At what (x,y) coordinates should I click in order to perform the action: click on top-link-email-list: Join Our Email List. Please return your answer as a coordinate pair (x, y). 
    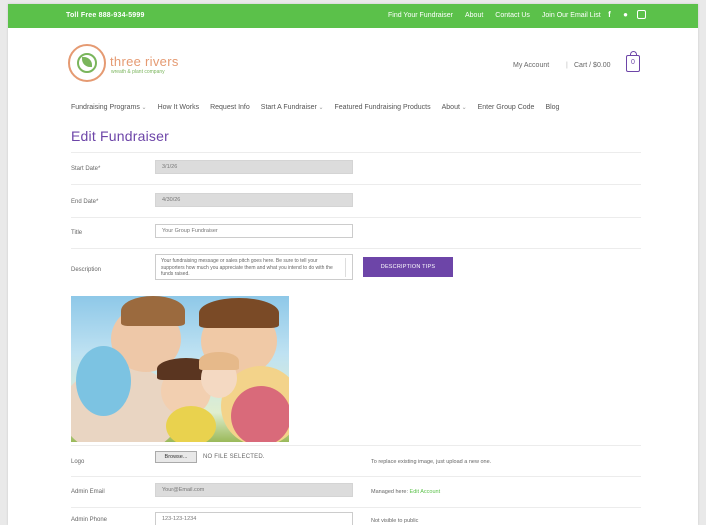
    Looking at the image, I should click on (571, 15).